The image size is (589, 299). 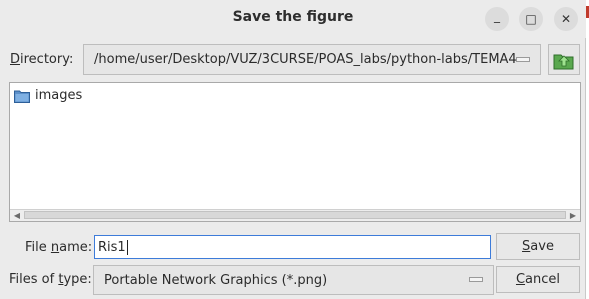 I want to click on folder-icon, so click(x=22, y=96).